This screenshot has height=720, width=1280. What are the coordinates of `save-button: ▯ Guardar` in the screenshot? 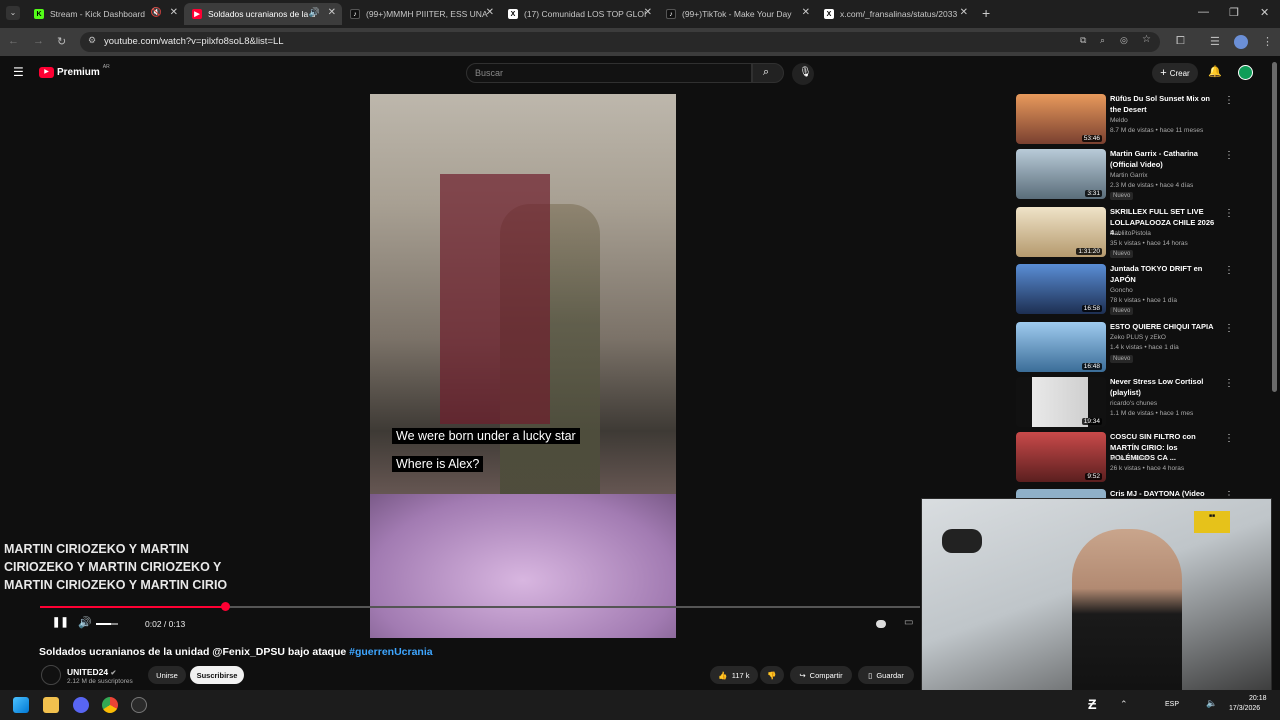 It's located at (886, 675).